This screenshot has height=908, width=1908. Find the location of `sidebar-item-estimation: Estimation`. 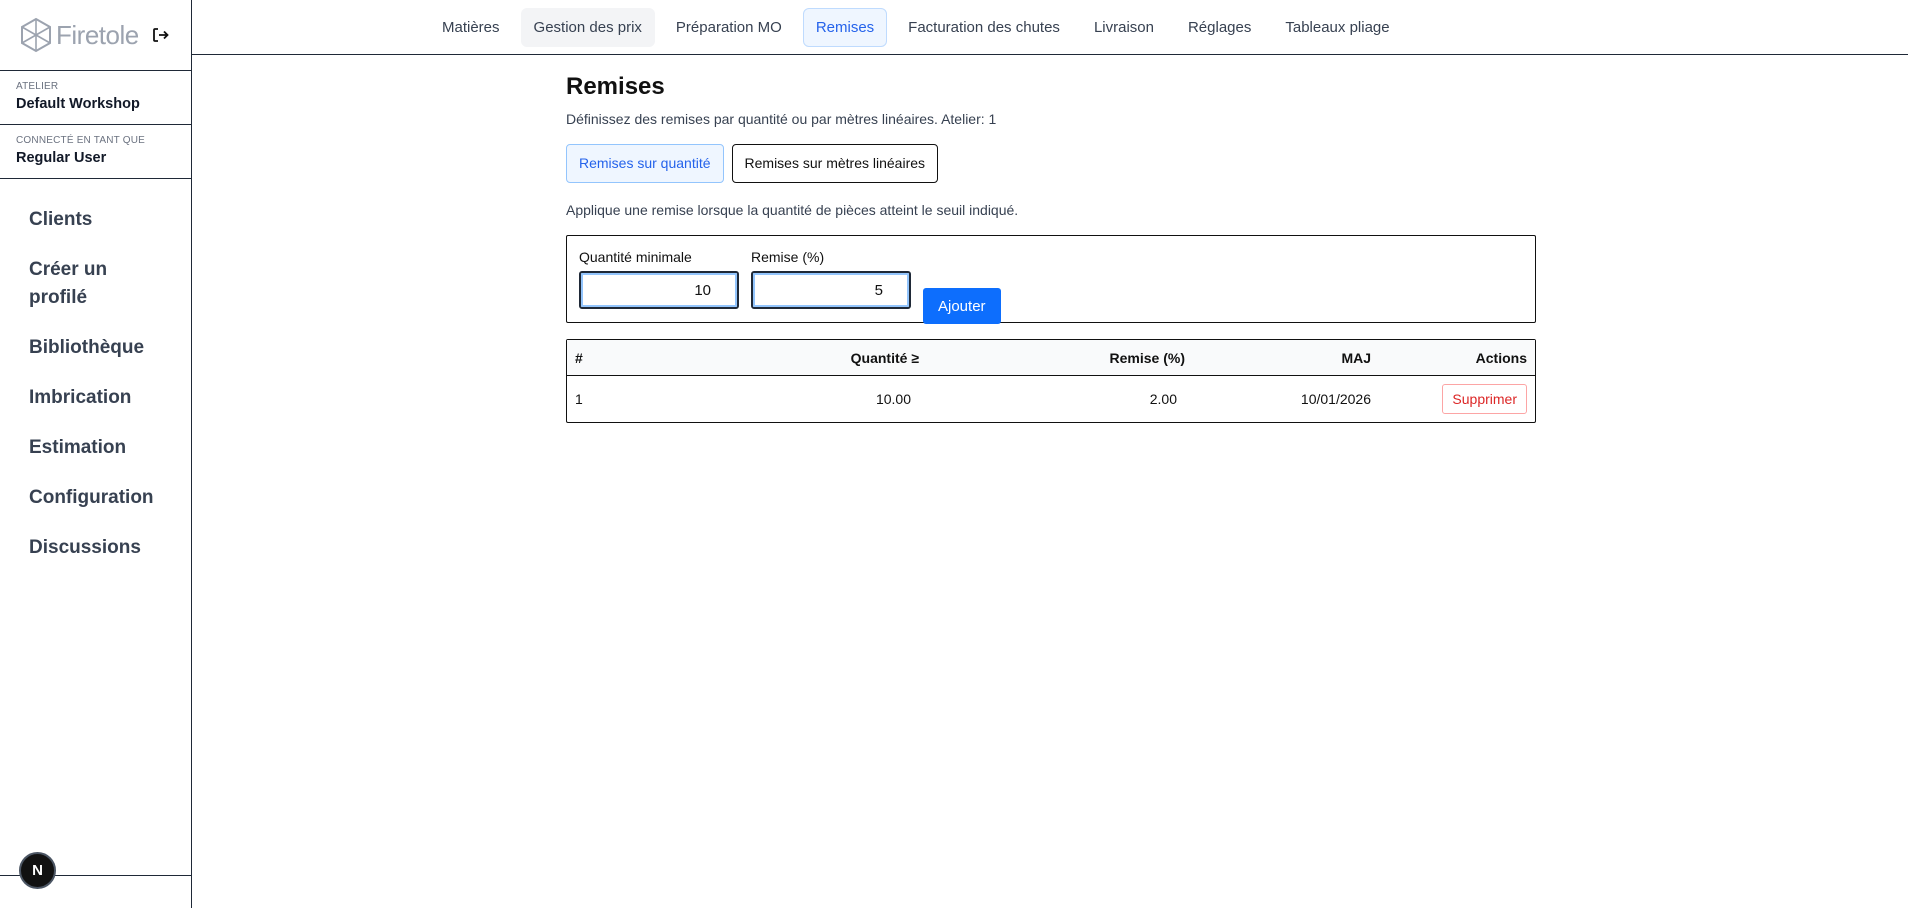

sidebar-item-estimation: Estimation is located at coordinates (95, 448).